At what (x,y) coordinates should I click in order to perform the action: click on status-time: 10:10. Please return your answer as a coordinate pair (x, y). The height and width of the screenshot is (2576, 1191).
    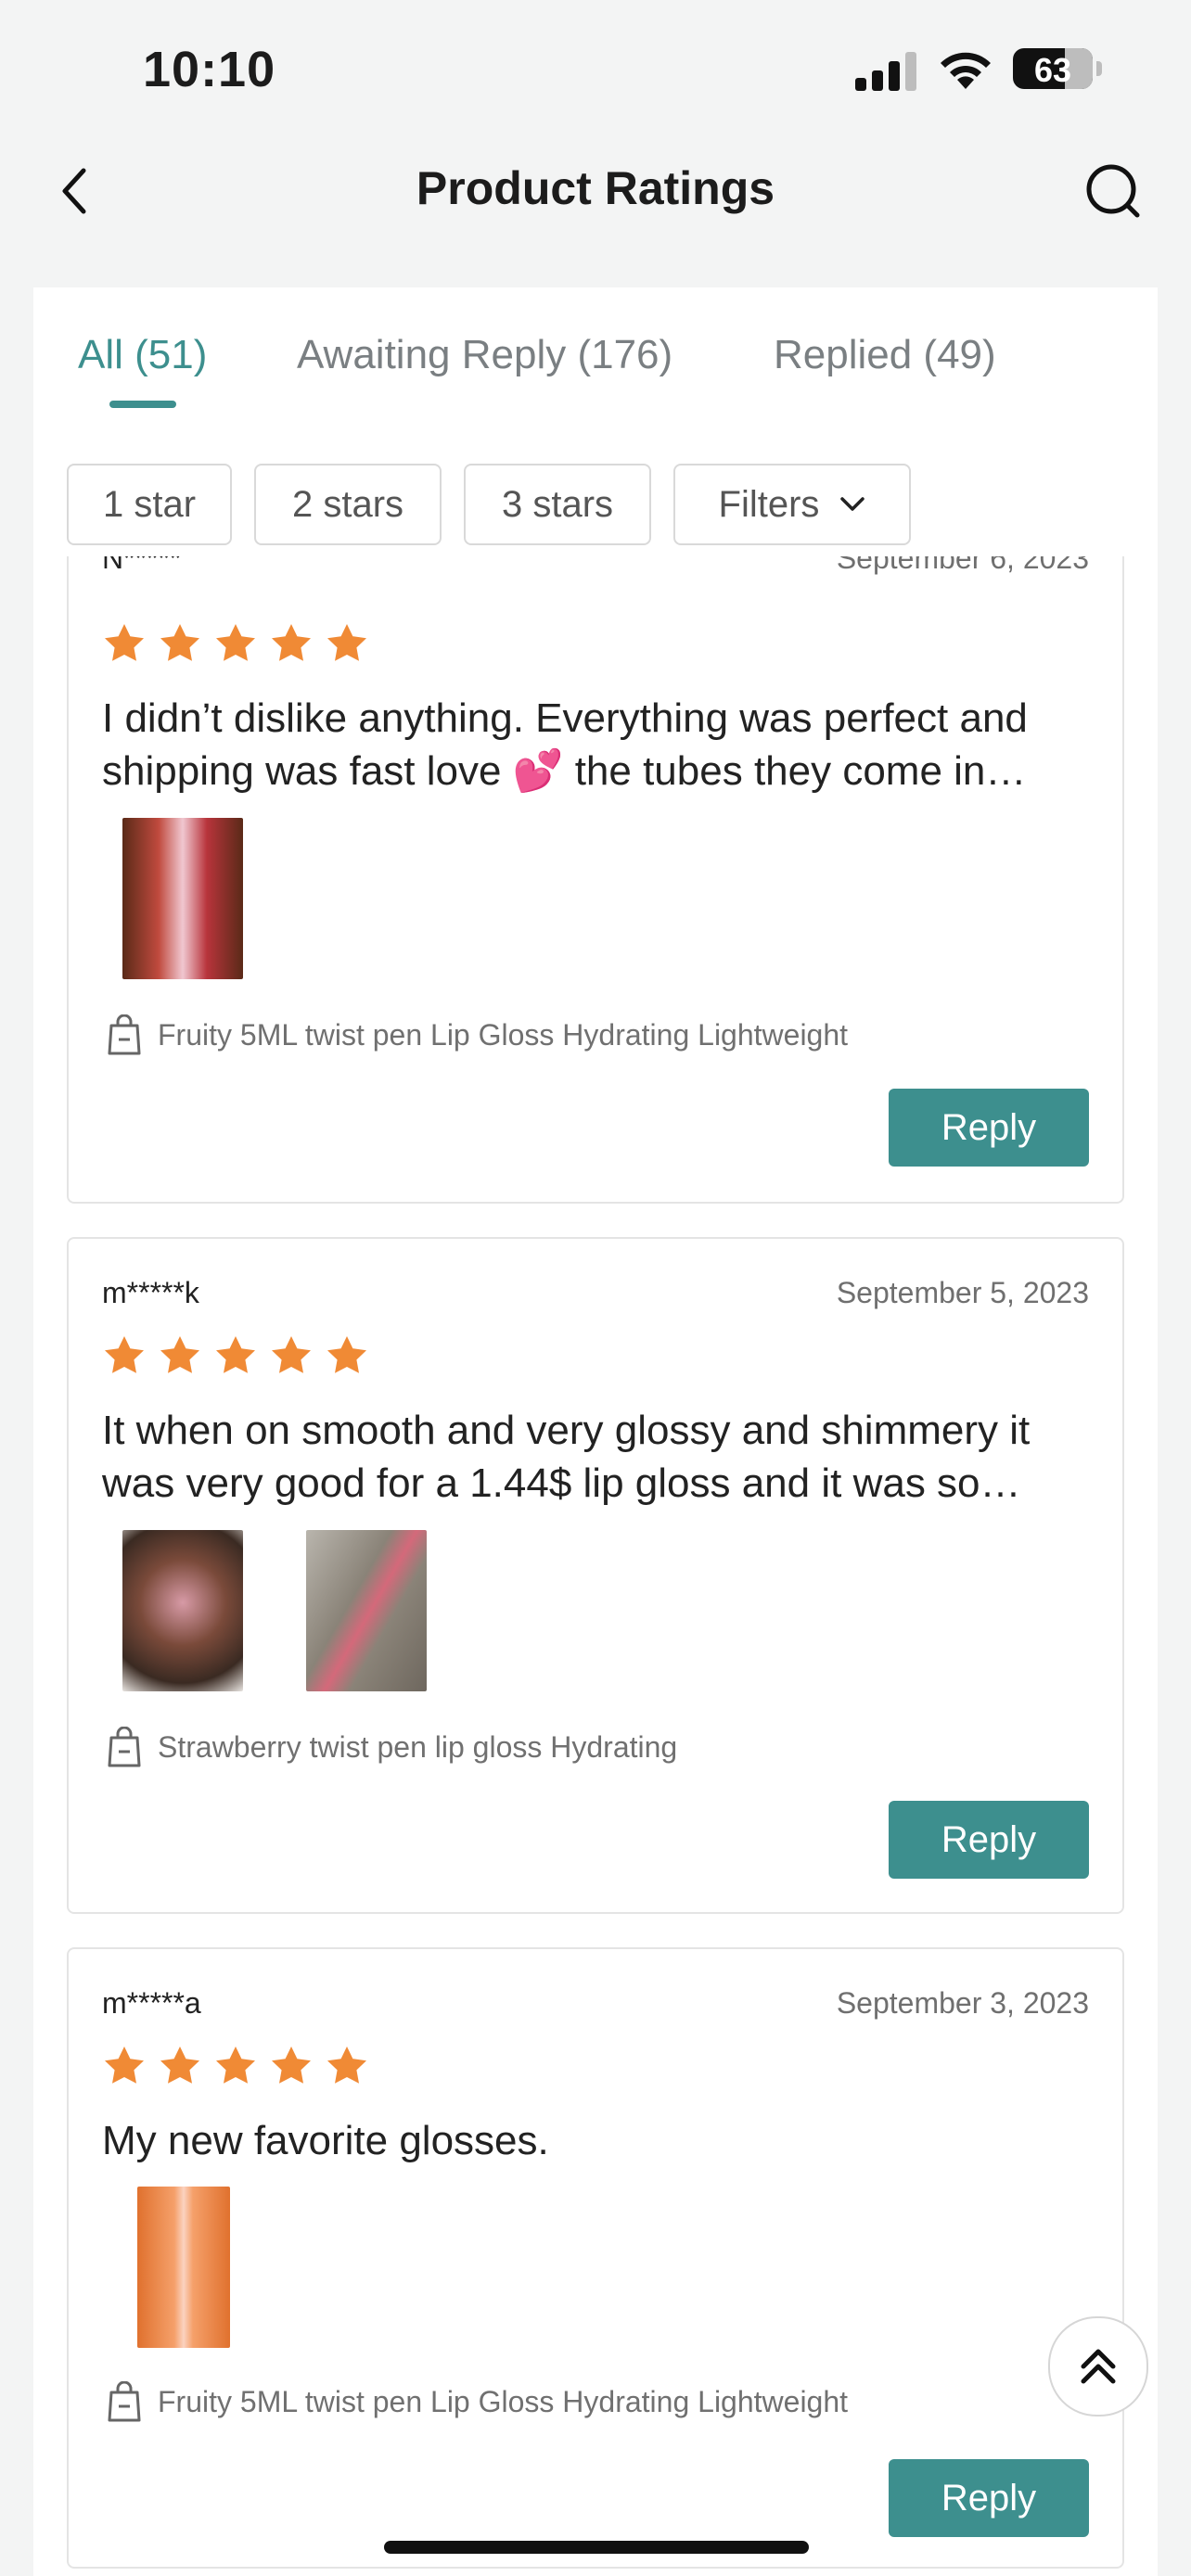
    Looking at the image, I should click on (209, 69).